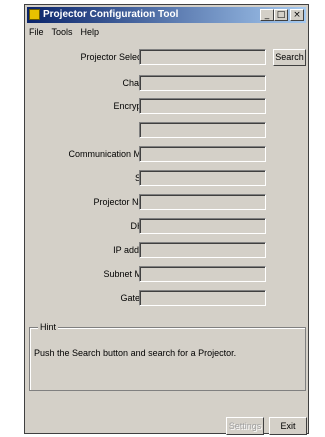 The height and width of the screenshot is (437, 325). I want to click on projector-selection-dropdown, so click(202, 57).